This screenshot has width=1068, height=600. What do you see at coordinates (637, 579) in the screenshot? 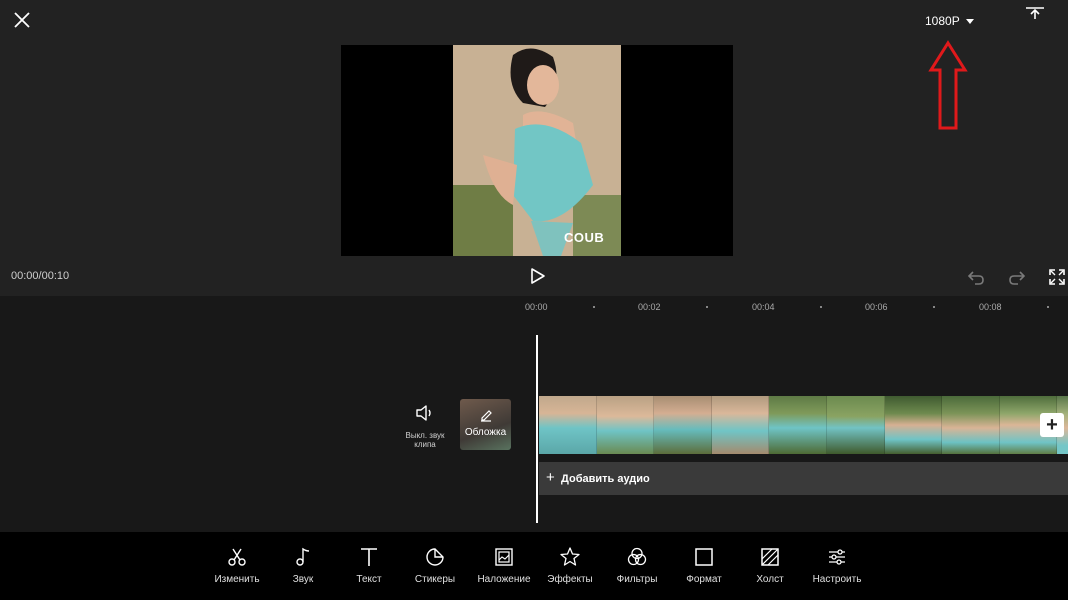
I see `tool-label: Фильтры` at bounding box center [637, 579].